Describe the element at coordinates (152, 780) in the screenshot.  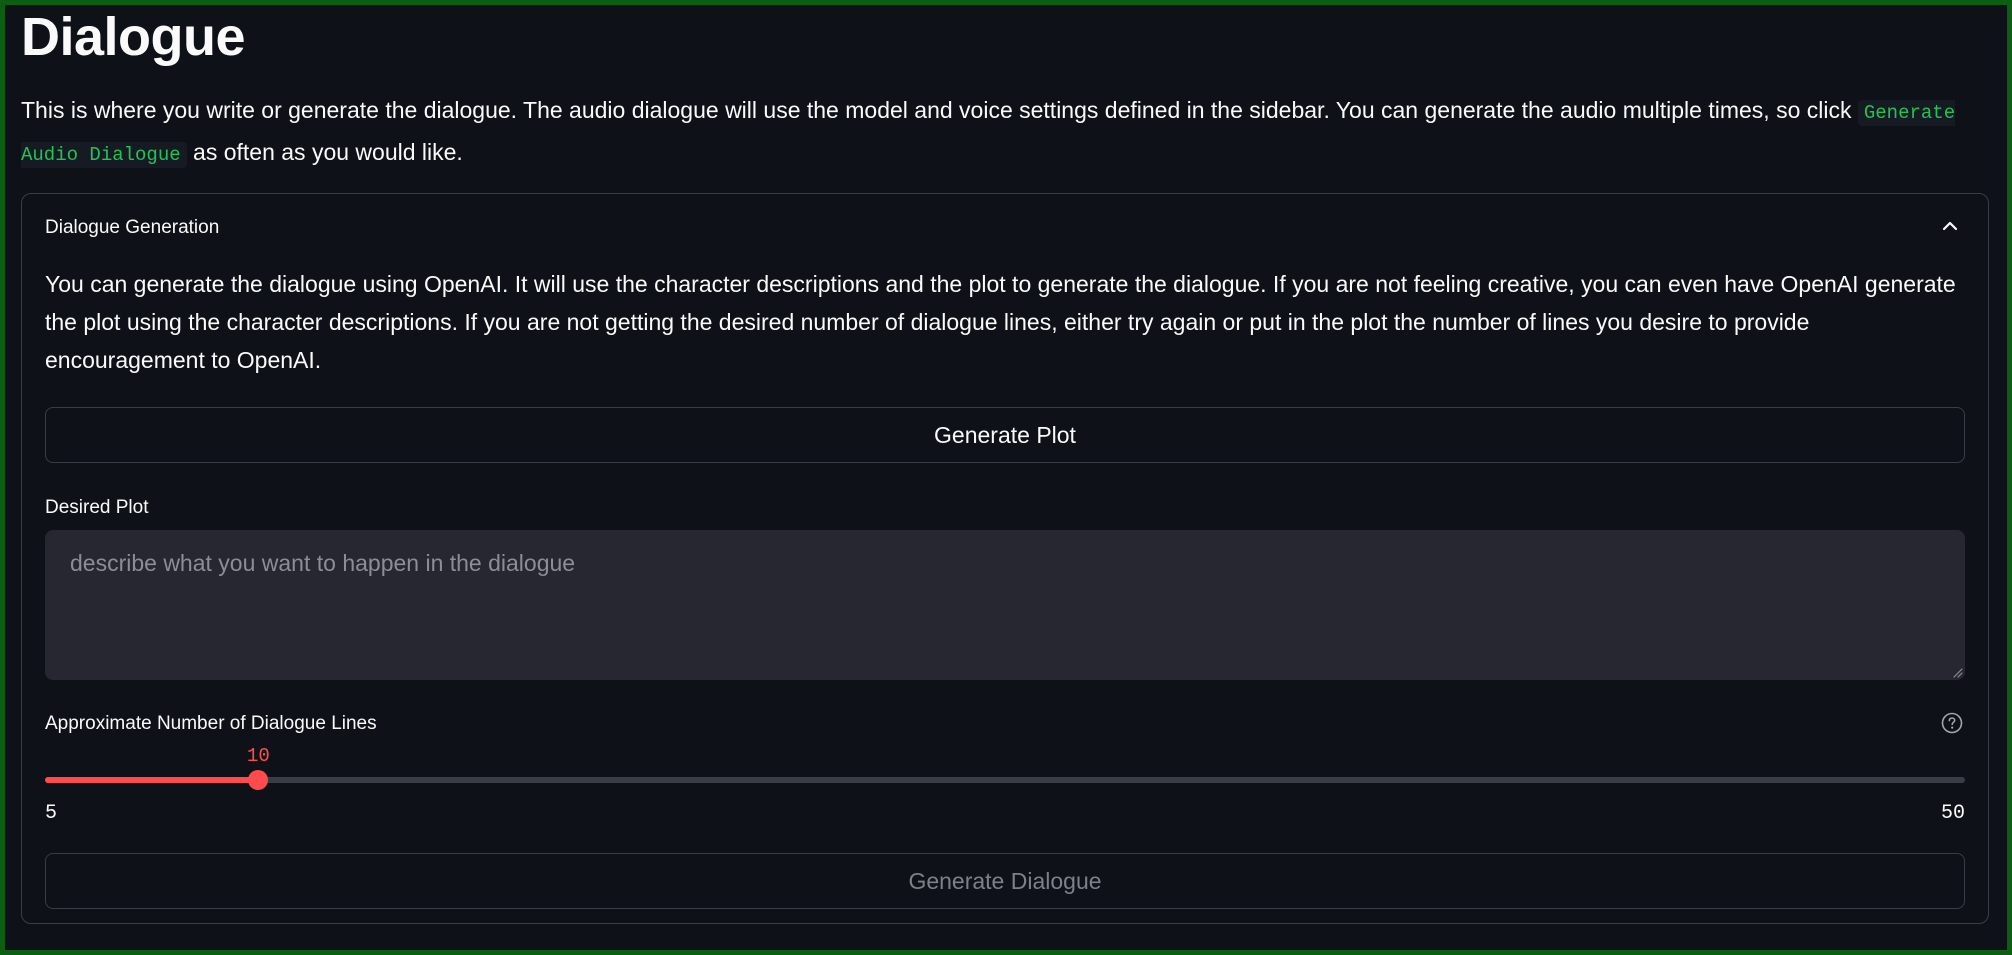
I see `slider-fill` at that location.